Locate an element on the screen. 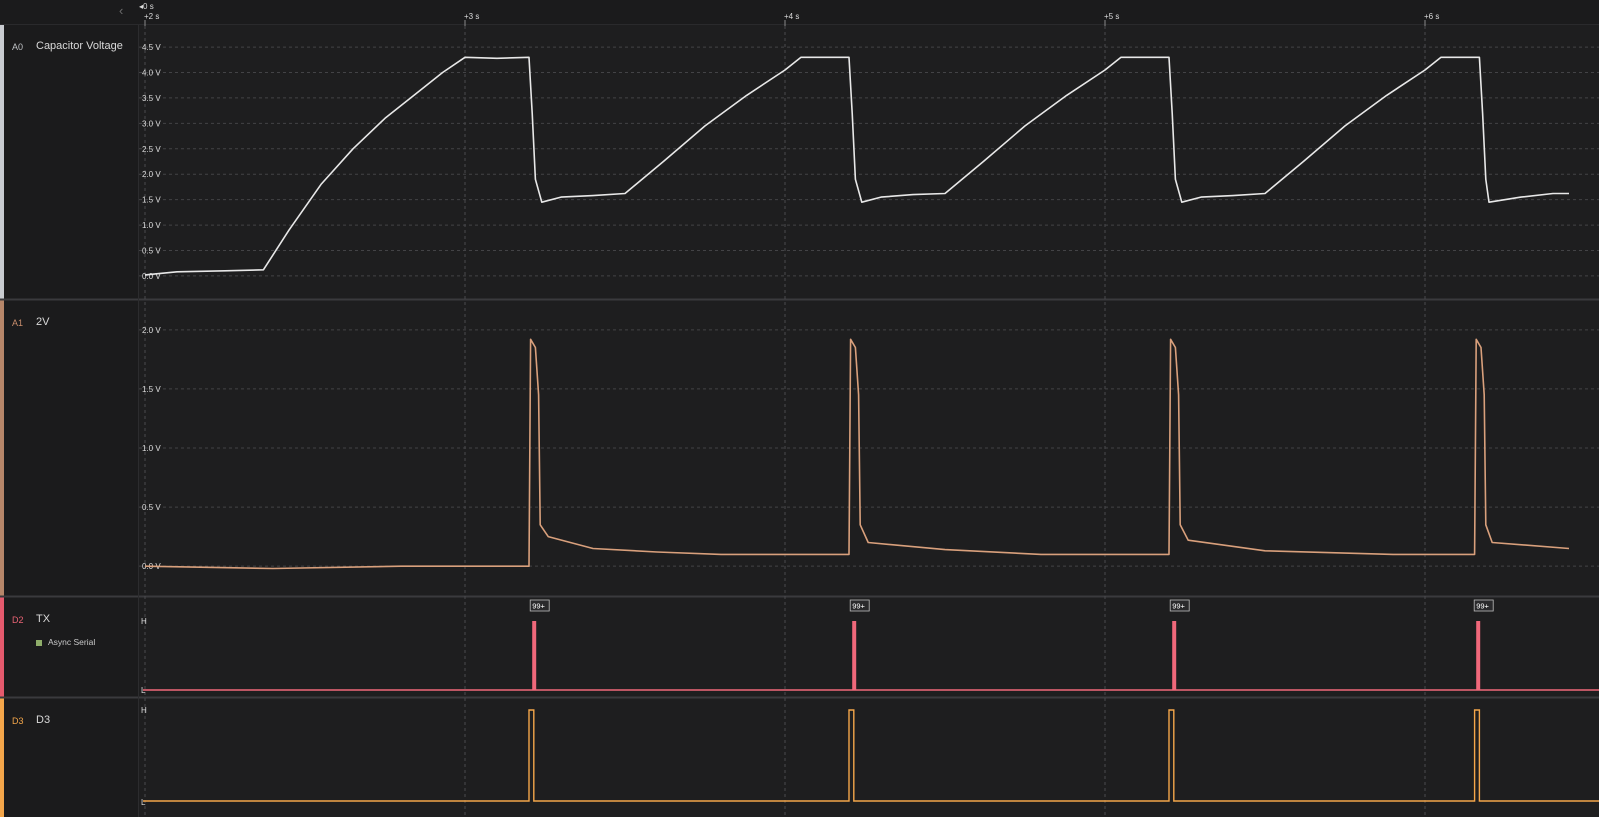 The image size is (1599, 817). y-tick-label: 4.0 V is located at coordinates (151, 73).